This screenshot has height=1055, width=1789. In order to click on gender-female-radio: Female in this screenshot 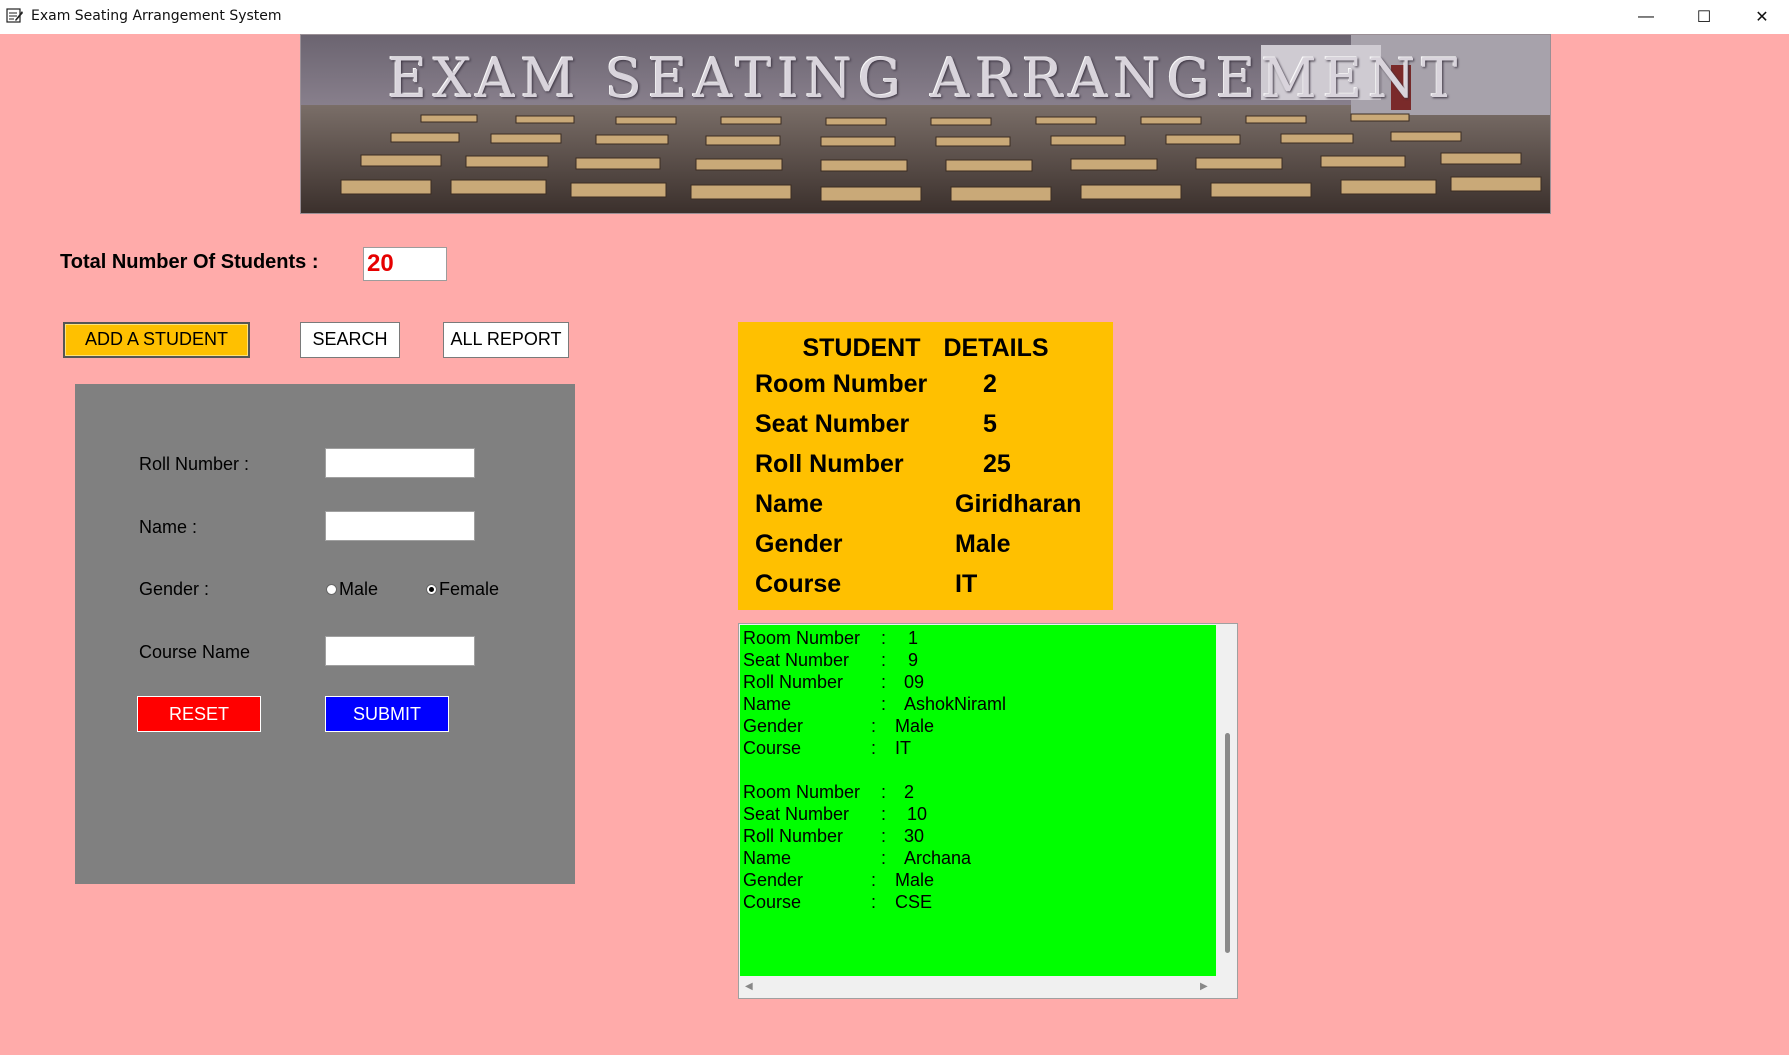, I will do `click(462, 589)`.